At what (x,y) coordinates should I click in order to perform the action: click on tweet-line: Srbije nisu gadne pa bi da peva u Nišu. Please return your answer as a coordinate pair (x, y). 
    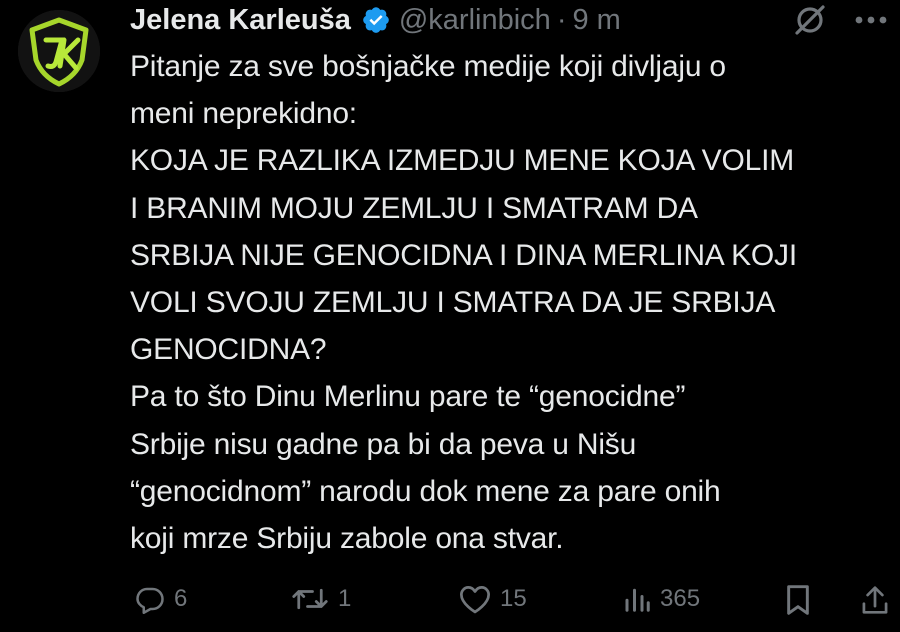
    Looking at the image, I should click on (383, 444).